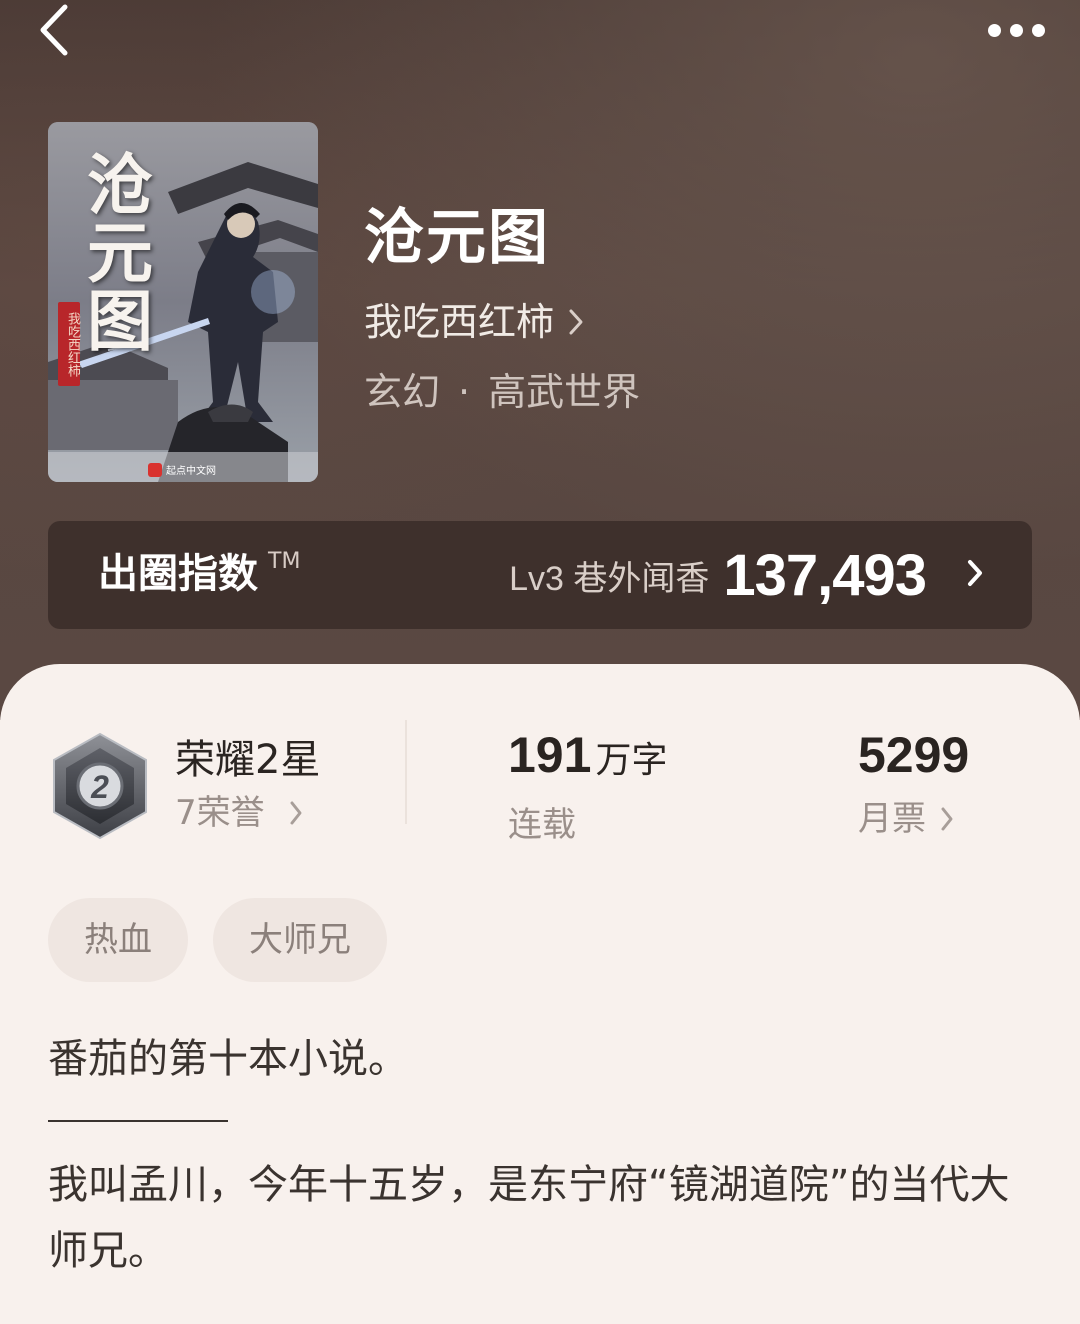 The image size is (1080, 1324). I want to click on honor-count: 7荣誉, so click(220, 813).